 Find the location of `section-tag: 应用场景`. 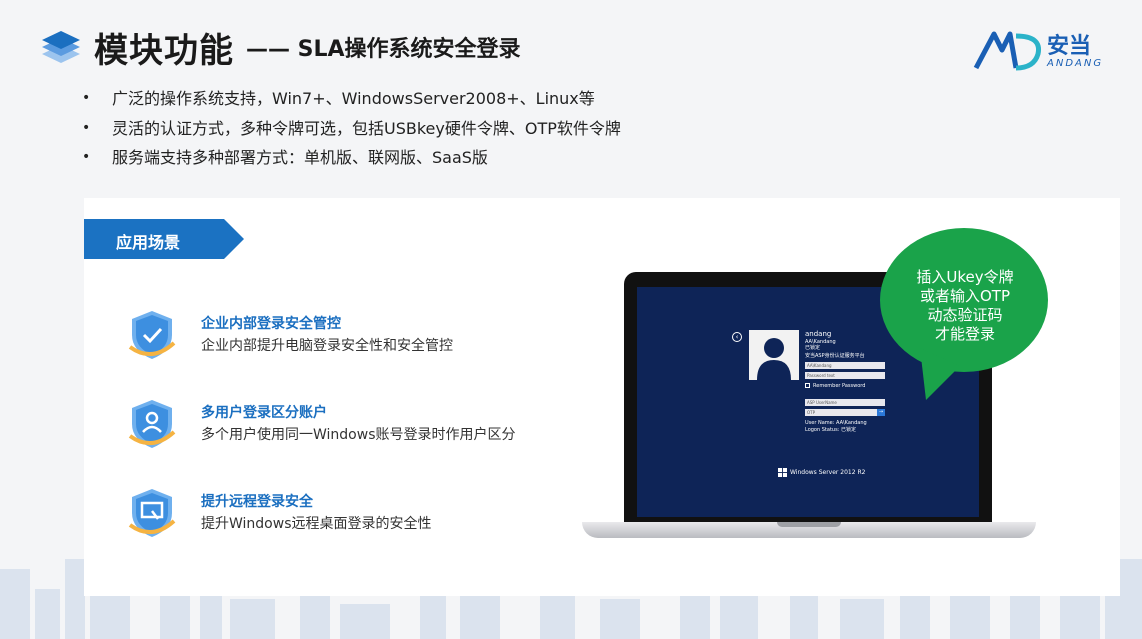

section-tag: 应用场景 is located at coordinates (164, 239).